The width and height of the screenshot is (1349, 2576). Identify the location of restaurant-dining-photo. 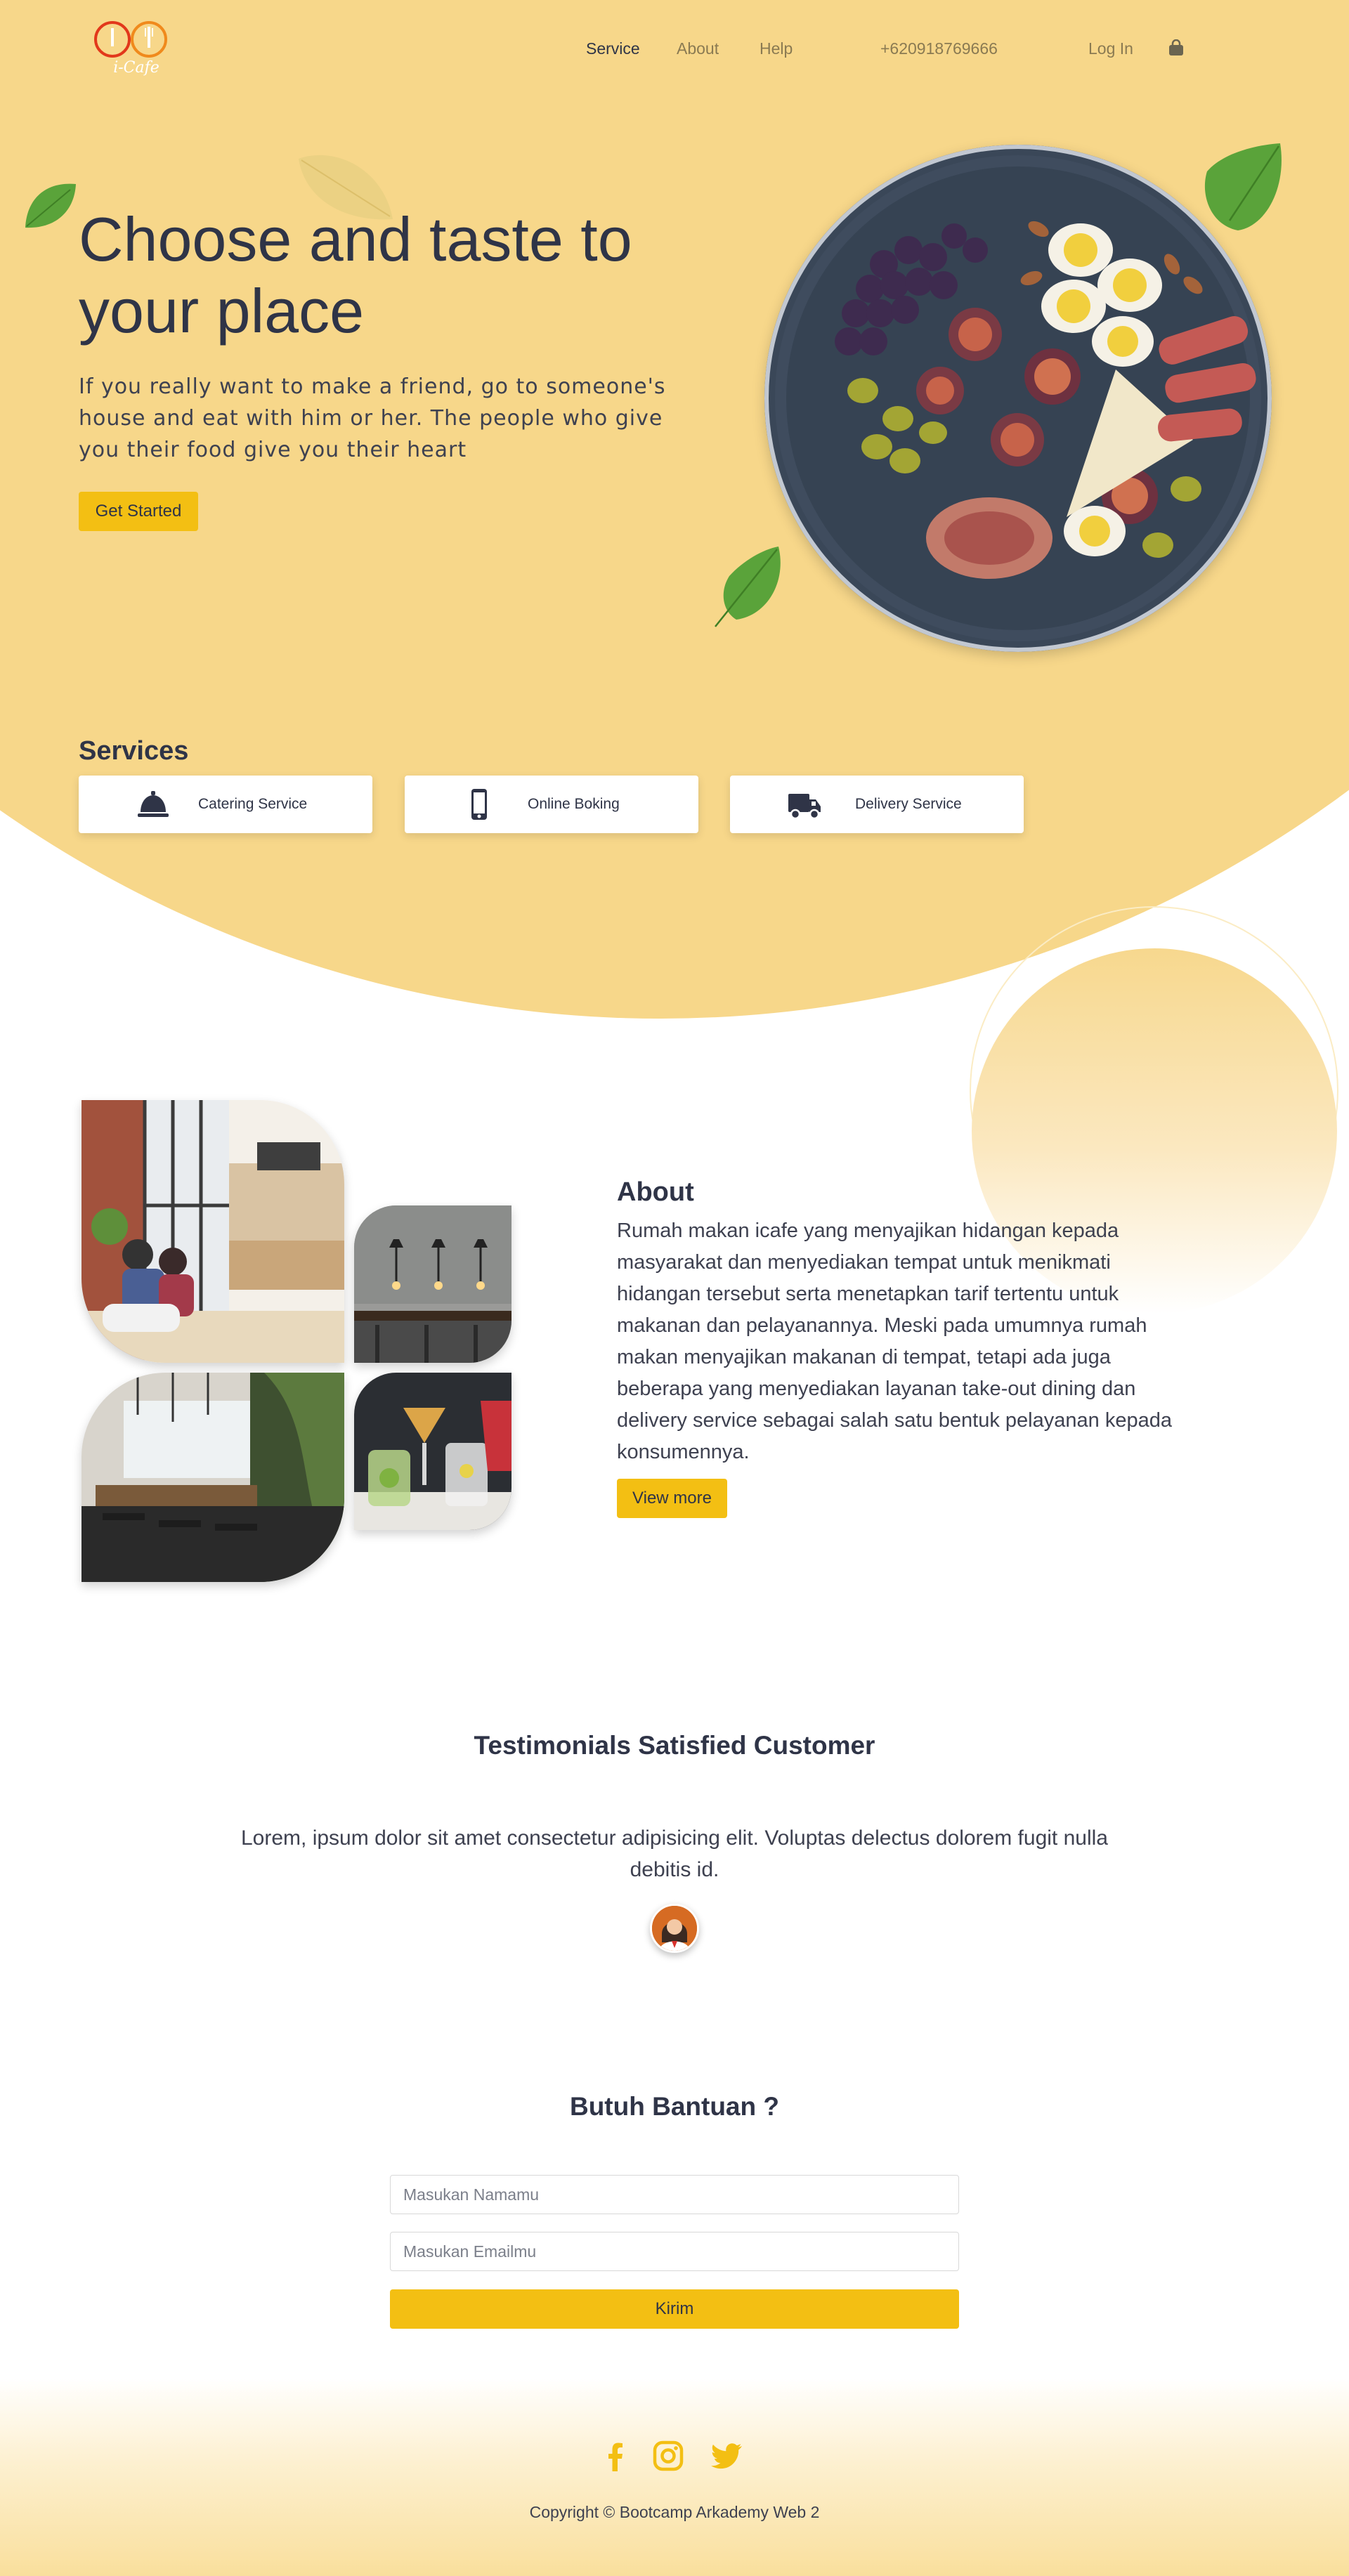
(213, 1477).